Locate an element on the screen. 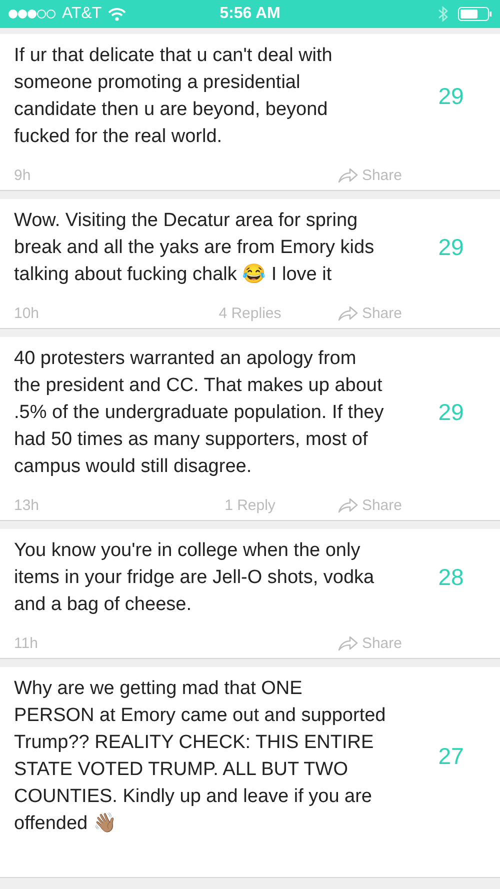 Image resolution: width=500 pixels, height=889 pixels. battery-icon is located at coordinates (475, 14).